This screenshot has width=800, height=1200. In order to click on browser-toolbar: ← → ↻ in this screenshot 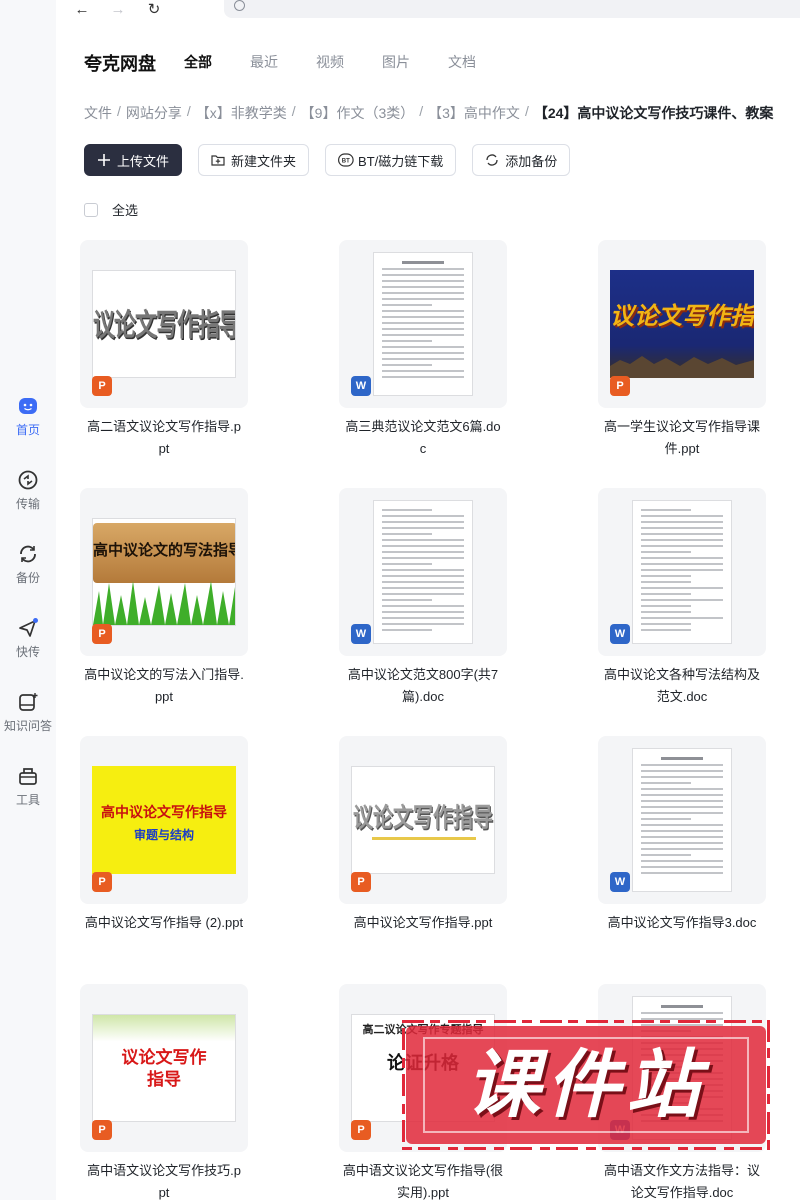, I will do `click(428, 10)`.